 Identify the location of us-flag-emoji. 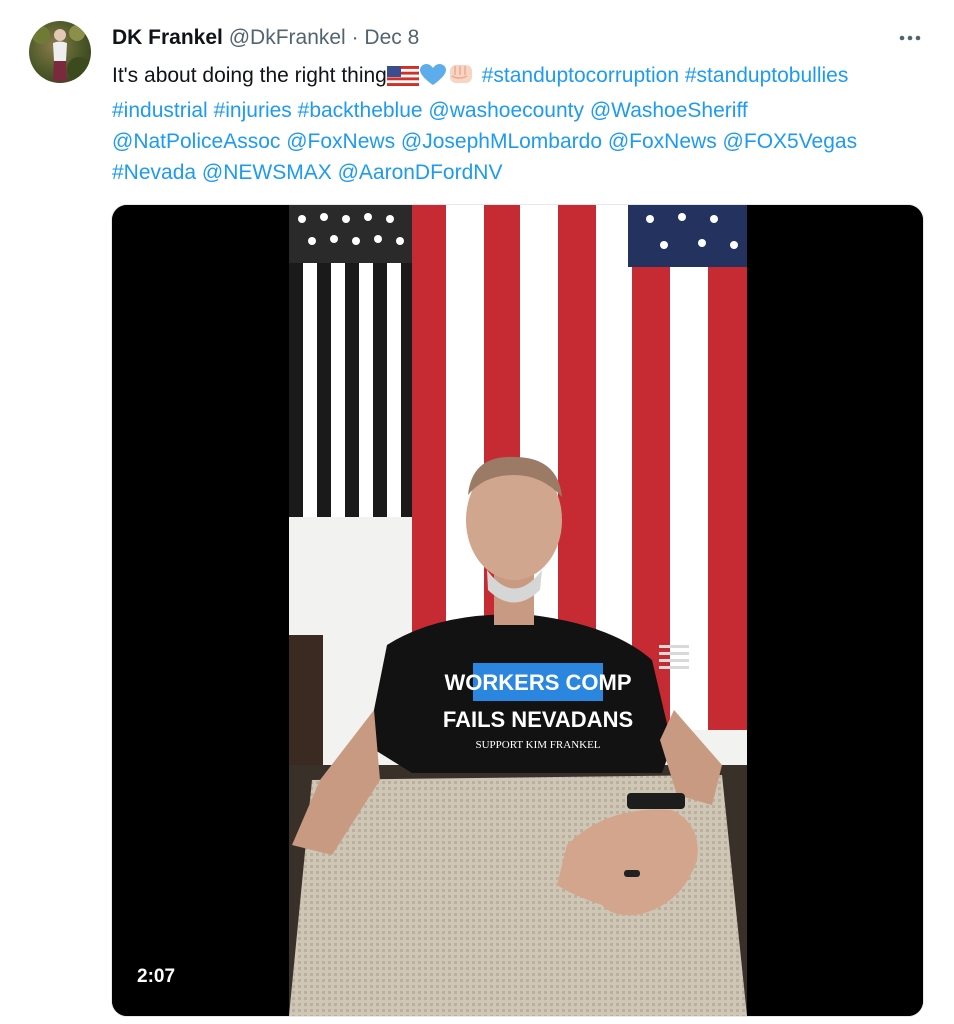
(403, 79).